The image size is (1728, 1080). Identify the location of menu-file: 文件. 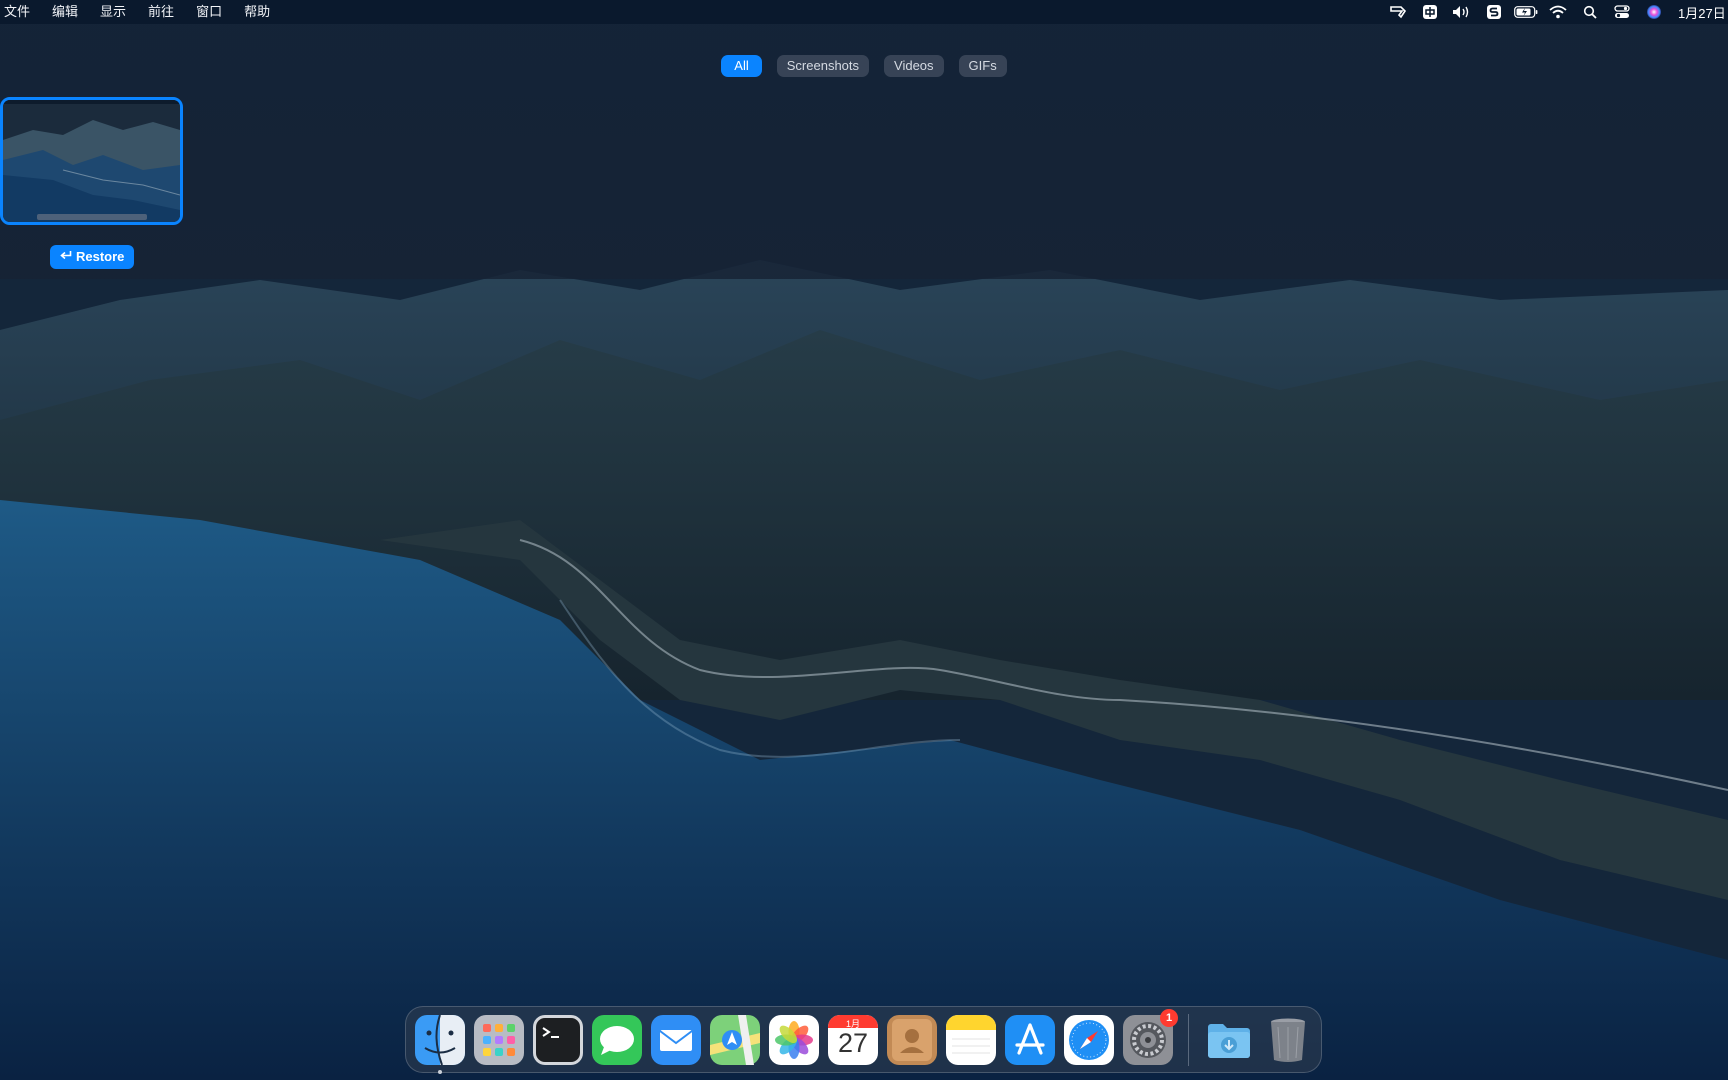
(20, 12).